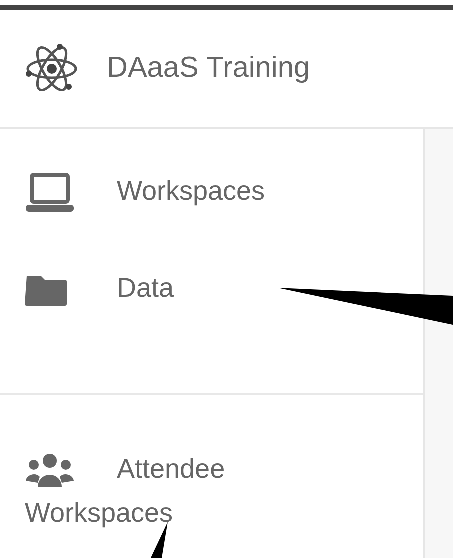  What do you see at coordinates (208, 68) in the screenshot?
I see `app-title: DAaaS Training` at bounding box center [208, 68].